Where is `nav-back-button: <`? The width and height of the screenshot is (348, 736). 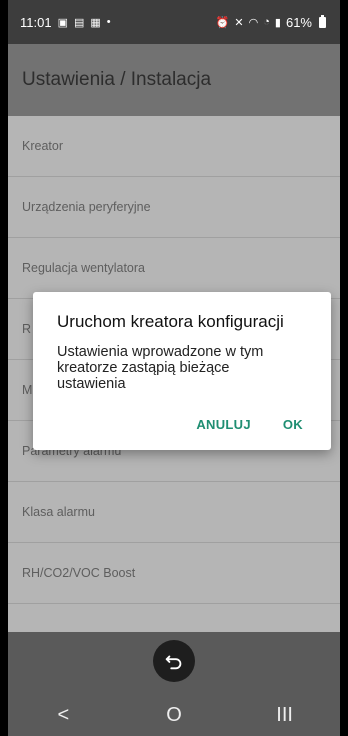
nav-back-button: < is located at coordinates (63, 715).